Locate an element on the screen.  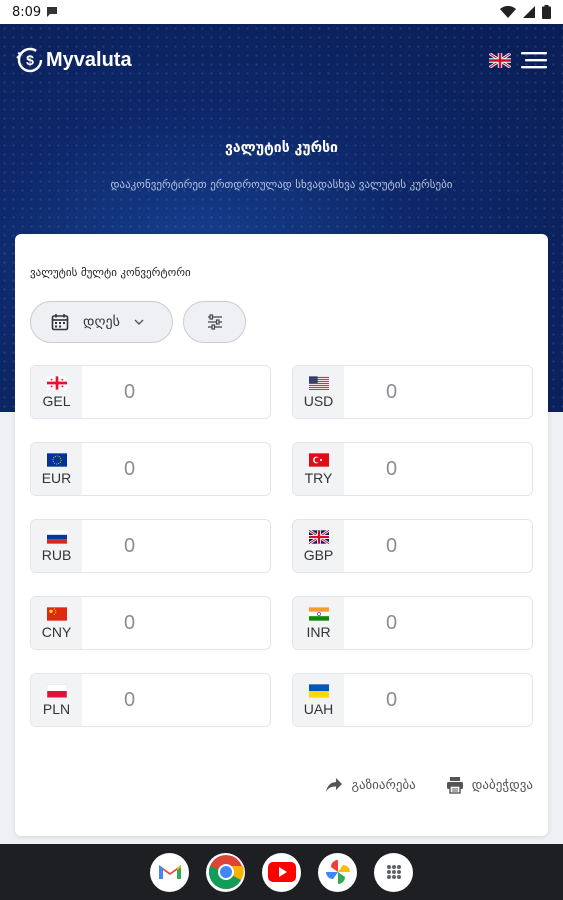
print-icon is located at coordinates (454, 785).